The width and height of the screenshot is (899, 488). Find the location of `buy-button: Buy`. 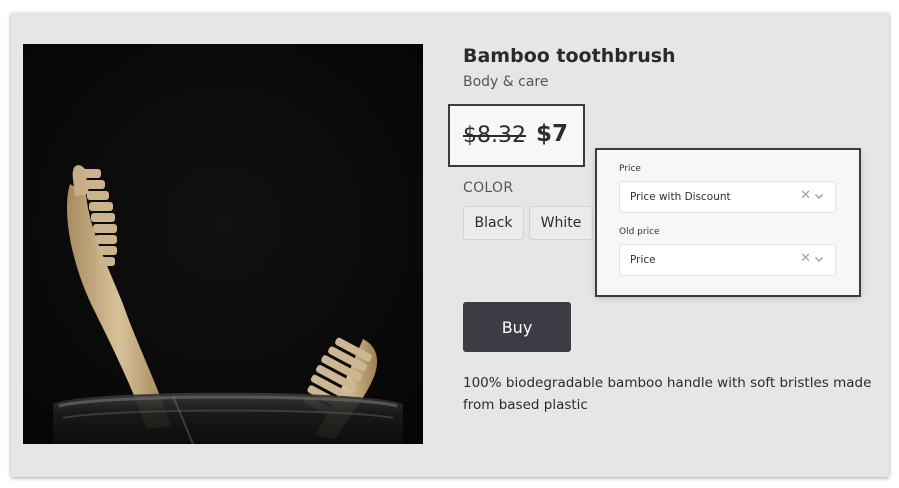

buy-button: Buy is located at coordinates (517, 327).